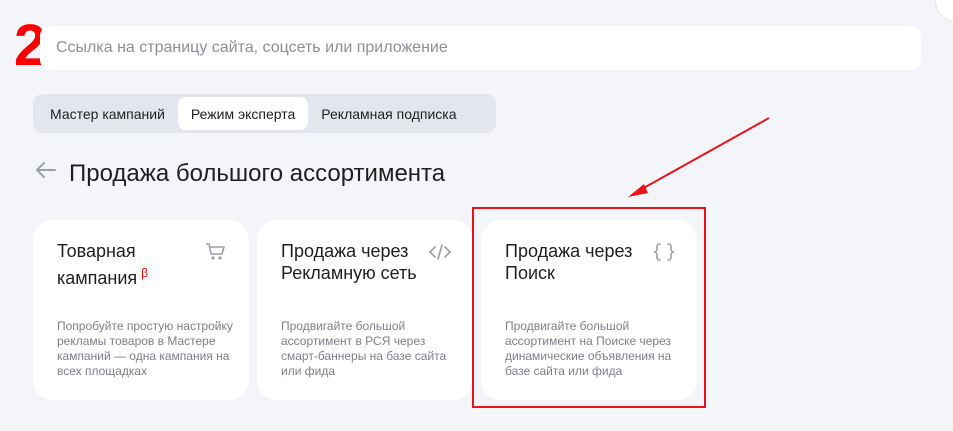 This screenshot has height=431, width=953. What do you see at coordinates (944, 11) in the screenshot?
I see `corner-button` at bounding box center [944, 11].